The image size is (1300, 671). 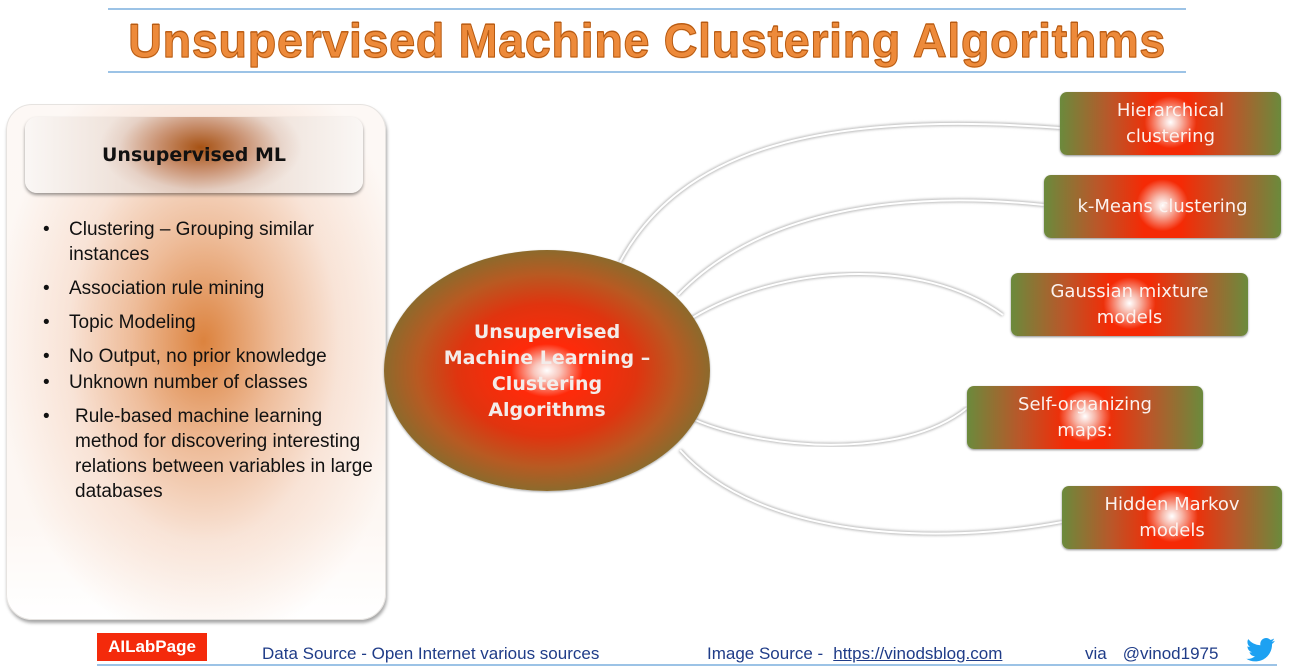 What do you see at coordinates (202, 322) in the screenshot?
I see `bullet-item: • Topic Modeling` at bounding box center [202, 322].